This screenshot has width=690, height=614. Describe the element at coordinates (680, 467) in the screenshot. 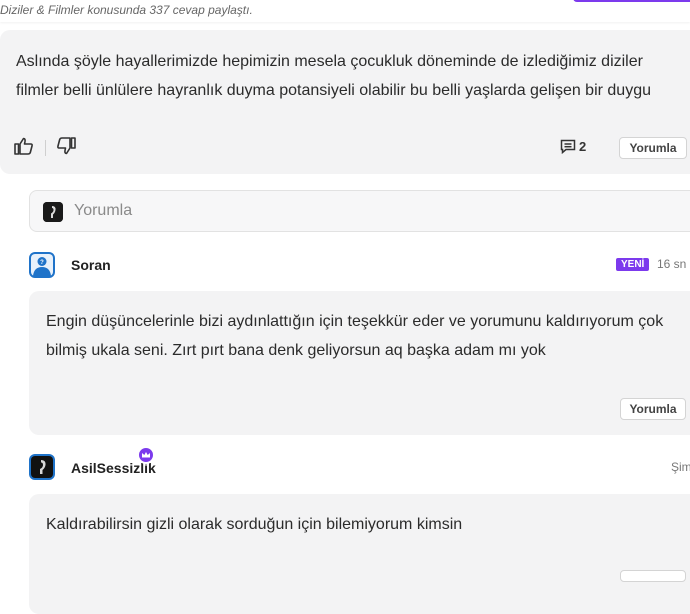

I see `comment-time: Şim` at that location.